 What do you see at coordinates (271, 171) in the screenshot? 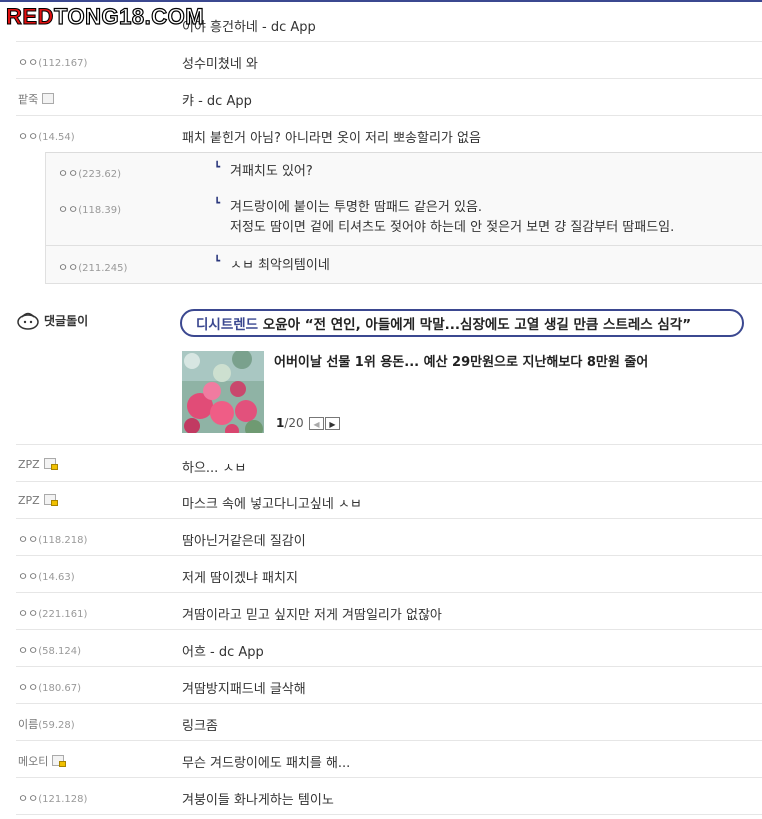
I see `comment-text: 겨패치도 있어?` at bounding box center [271, 171].